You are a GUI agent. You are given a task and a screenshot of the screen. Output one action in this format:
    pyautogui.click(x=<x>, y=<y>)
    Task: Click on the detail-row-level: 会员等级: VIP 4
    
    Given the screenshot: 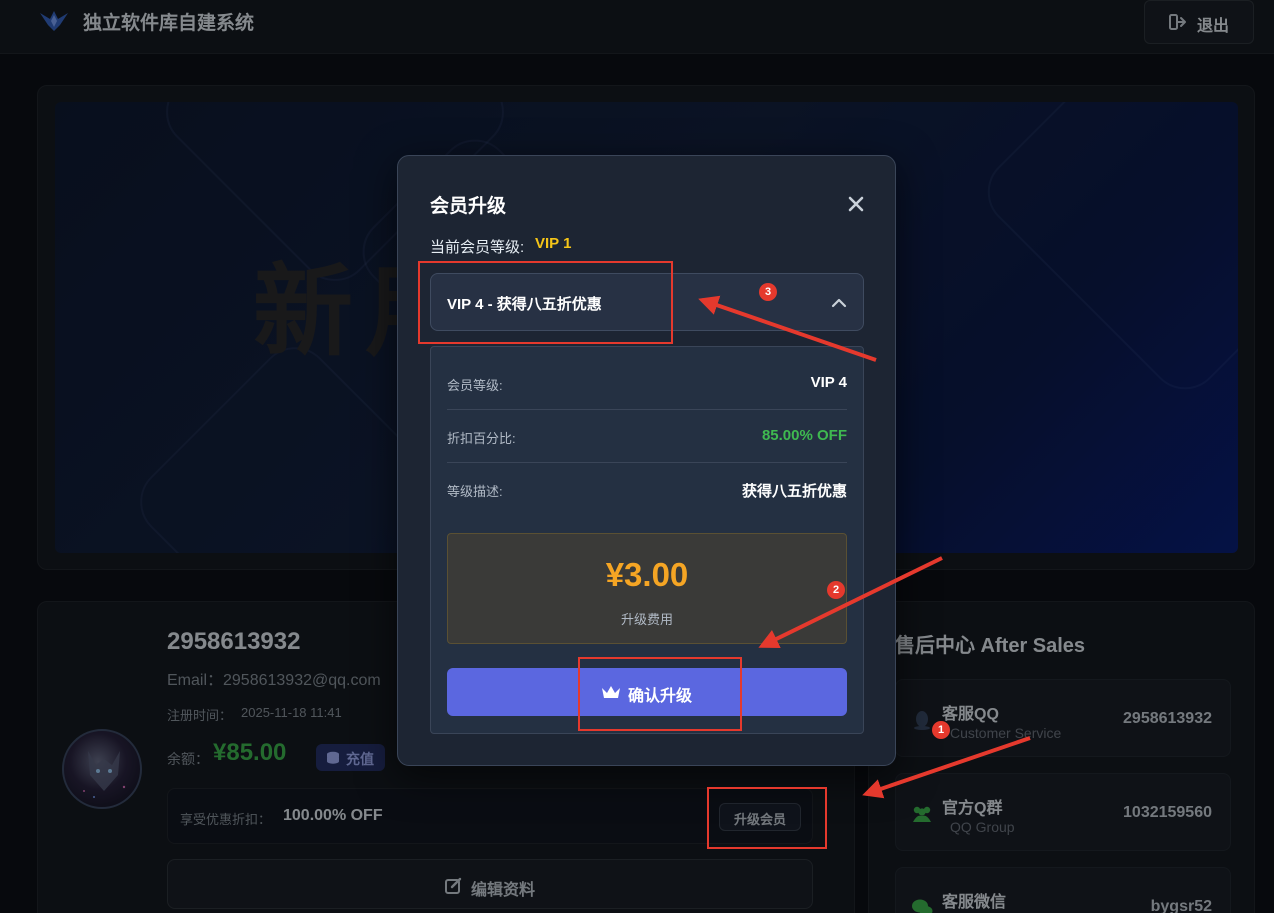 What is the action you would take?
    pyautogui.click(x=647, y=383)
    